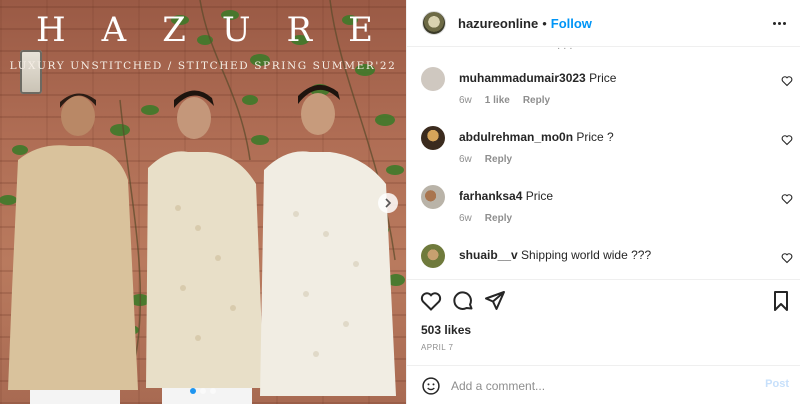  Describe the element at coordinates (463, 301) in the screenshot. I see `comment-bubble-icon` at that location.